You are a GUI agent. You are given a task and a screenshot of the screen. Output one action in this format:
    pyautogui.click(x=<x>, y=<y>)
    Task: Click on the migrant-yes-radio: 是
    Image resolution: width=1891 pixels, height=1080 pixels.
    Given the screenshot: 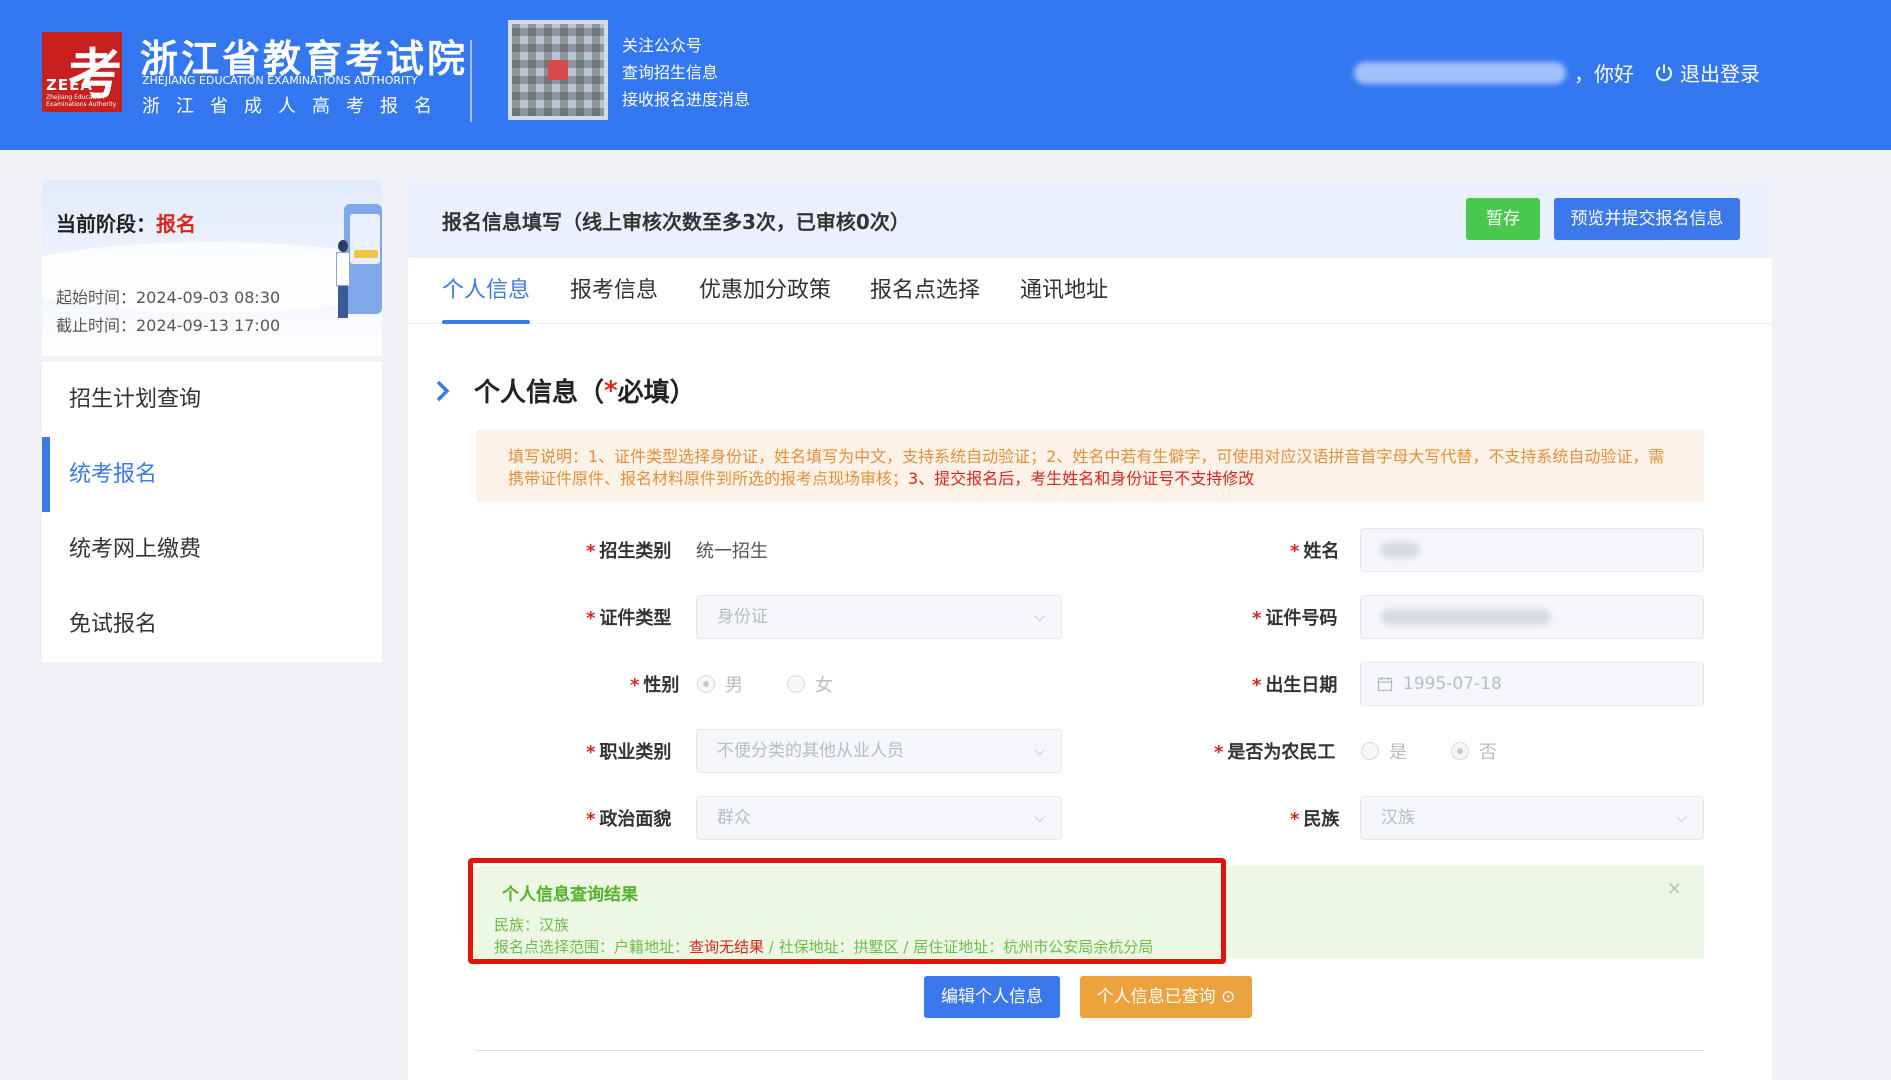 What is the action you would take?
    pyautogui.click(x=1384, y=751)
    